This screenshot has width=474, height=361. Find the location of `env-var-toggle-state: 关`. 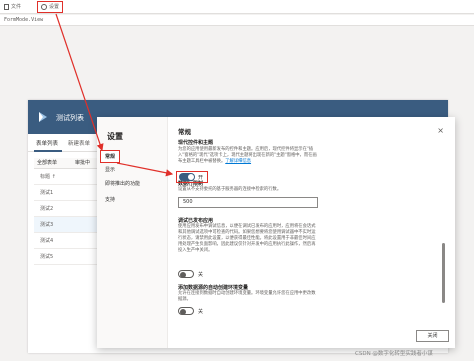

env-var-toggle-state: 关 is located at coordinates (201, 312).